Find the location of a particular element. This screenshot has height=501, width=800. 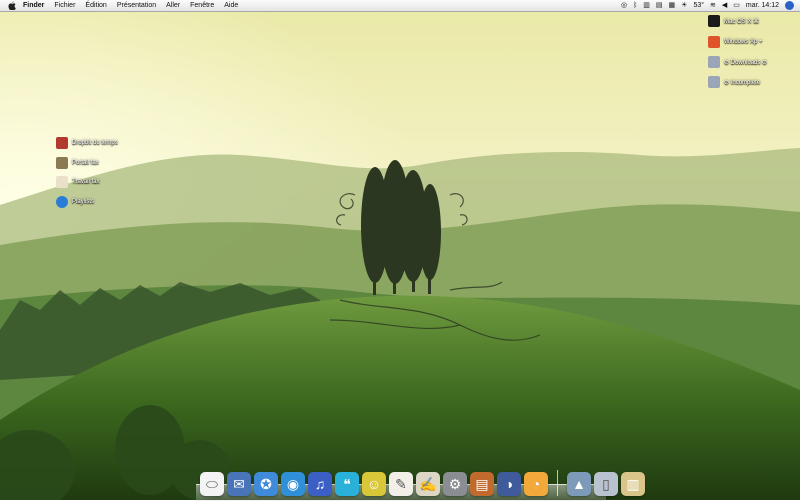

menu-window: Fenêtre is located at coordinates (202, 5).